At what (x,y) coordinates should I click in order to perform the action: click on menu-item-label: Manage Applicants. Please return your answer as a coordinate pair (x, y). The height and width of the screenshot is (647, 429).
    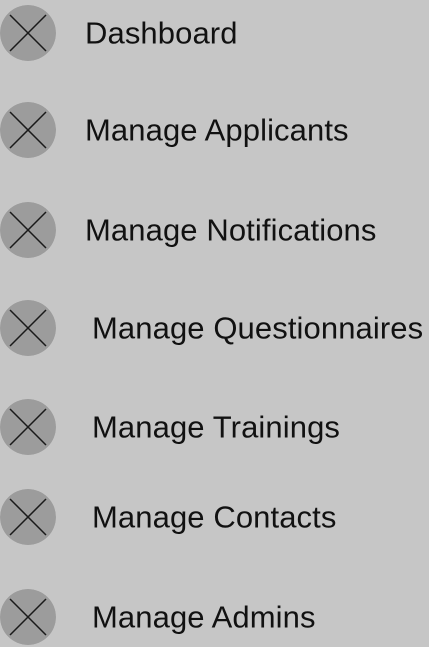
    Looking at the image, I should click on (217, 130).